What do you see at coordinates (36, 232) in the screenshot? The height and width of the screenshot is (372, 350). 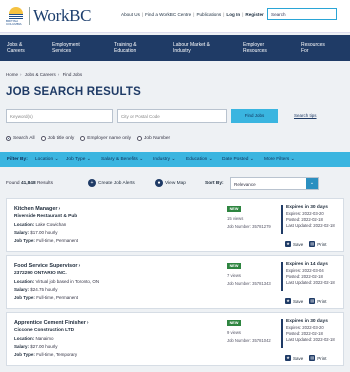 I see `job-salary: Salary: $17.00 hourly` at bounding box center [36, 232].